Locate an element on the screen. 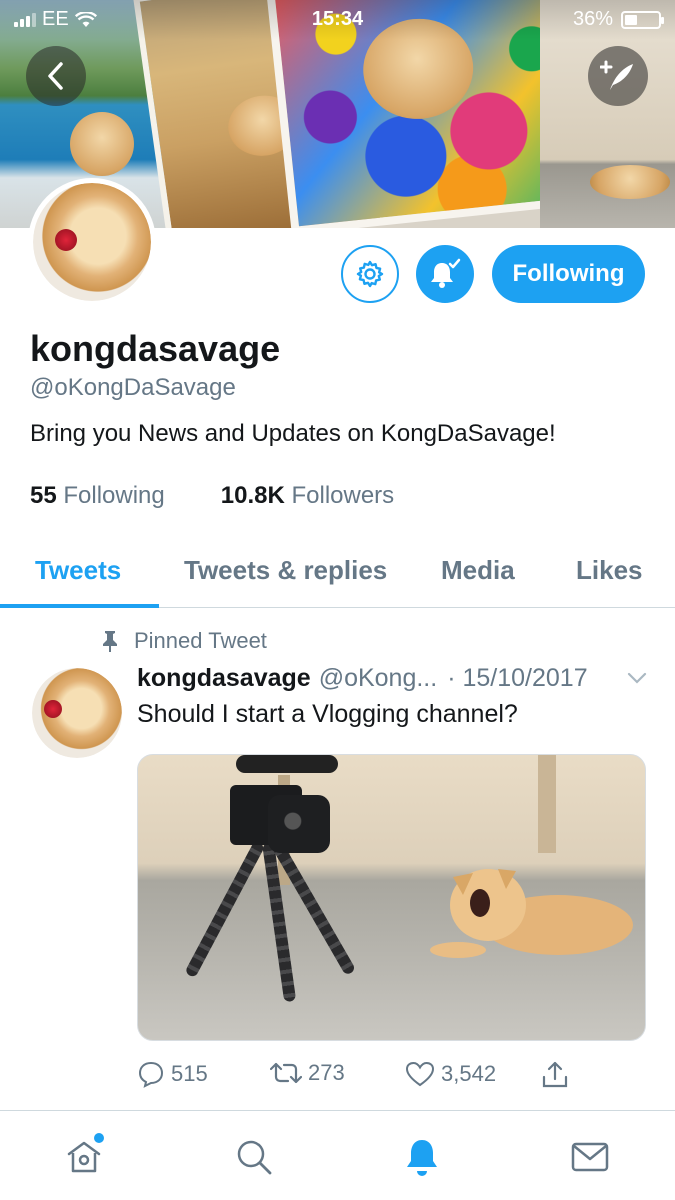 The image size is (675, 1200). mail-icon is located at coordinates (590, 1157).